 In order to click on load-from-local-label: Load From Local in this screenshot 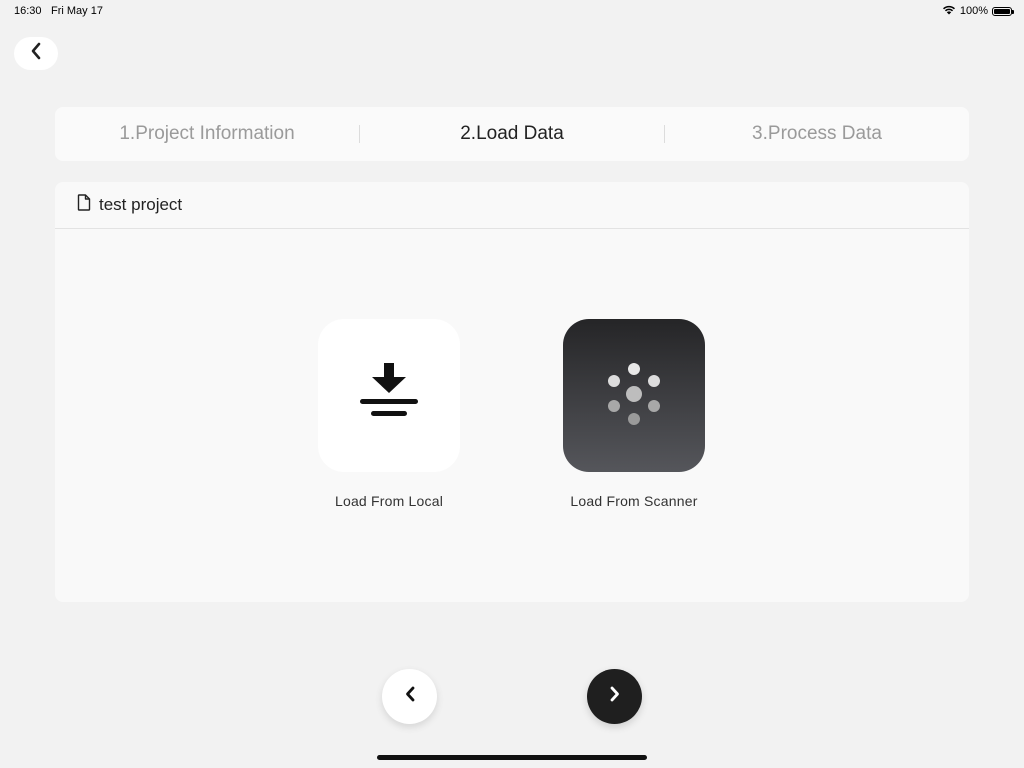, I will do `click(389, 501)`.